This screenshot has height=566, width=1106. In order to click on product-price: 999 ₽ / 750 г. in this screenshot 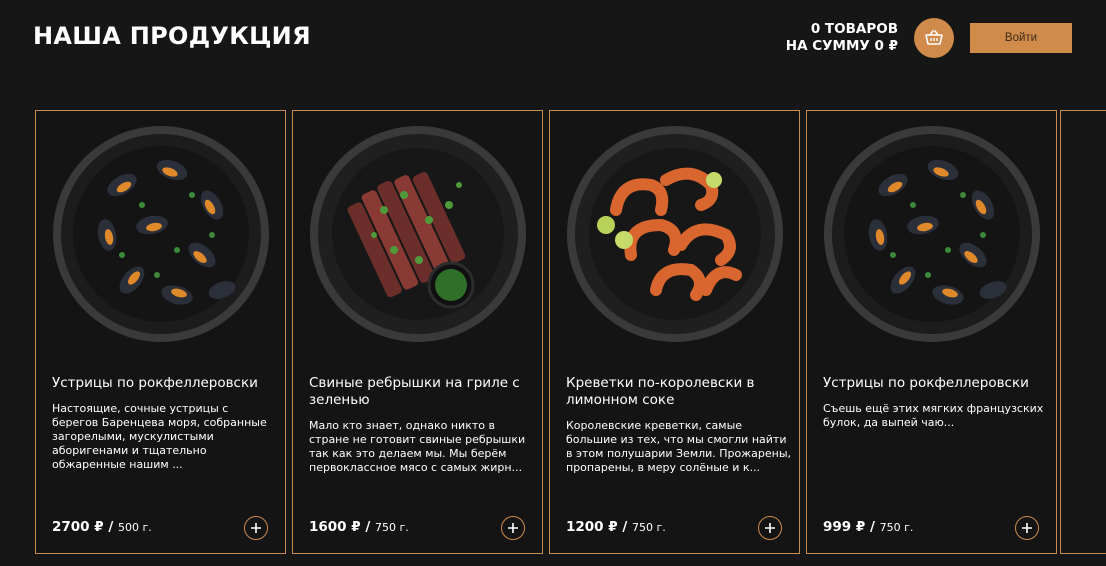, I will do `click(868, 527)`.